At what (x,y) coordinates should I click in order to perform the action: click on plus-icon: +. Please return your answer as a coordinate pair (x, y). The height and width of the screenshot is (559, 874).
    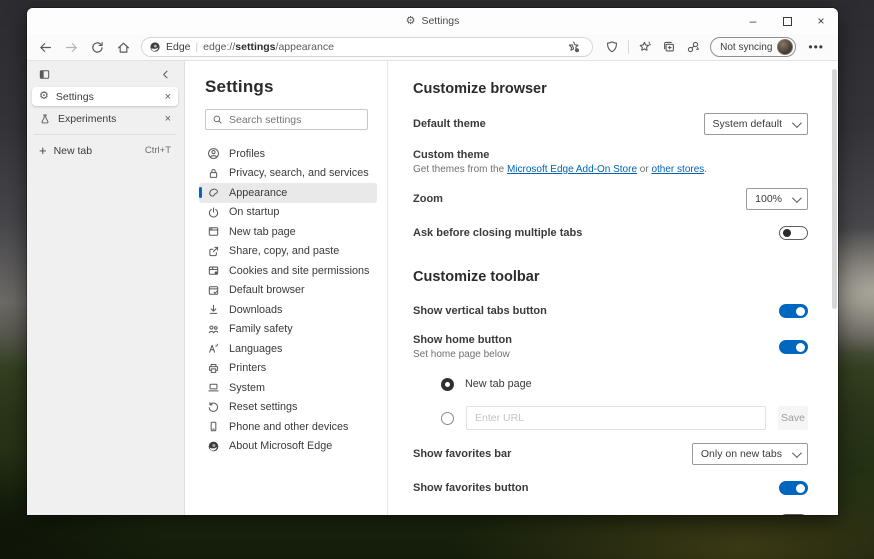
    Looking at the image, I should click on (43, 150).